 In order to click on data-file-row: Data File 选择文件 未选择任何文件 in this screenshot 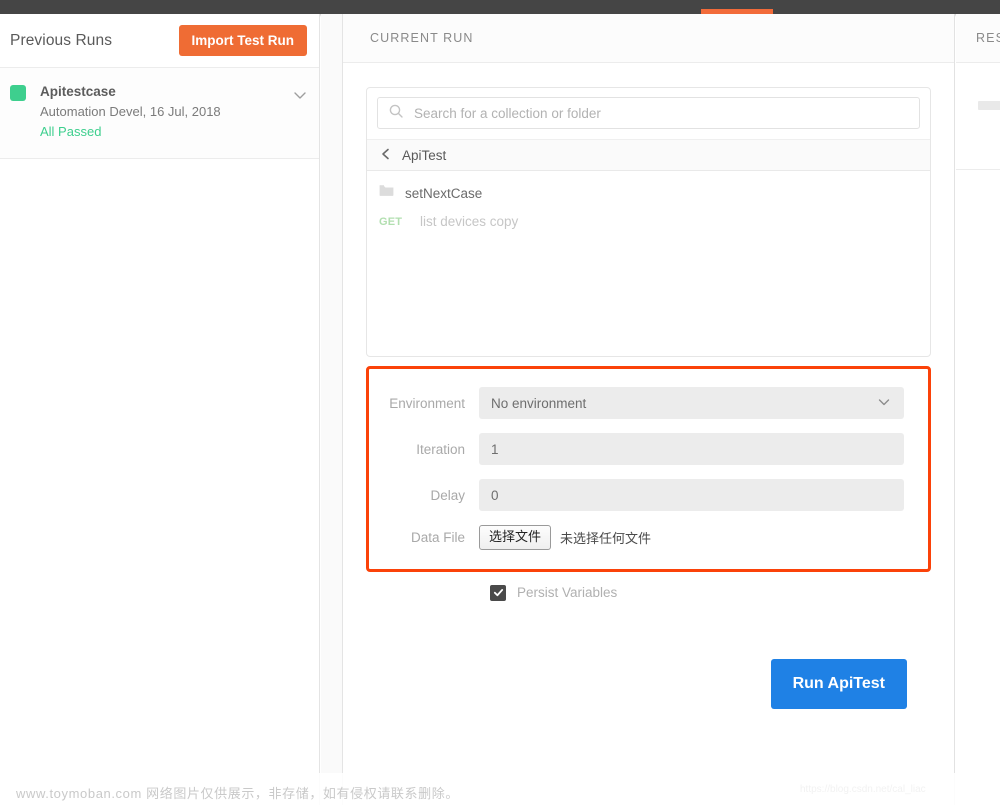, I will do `click(636, 537)`.